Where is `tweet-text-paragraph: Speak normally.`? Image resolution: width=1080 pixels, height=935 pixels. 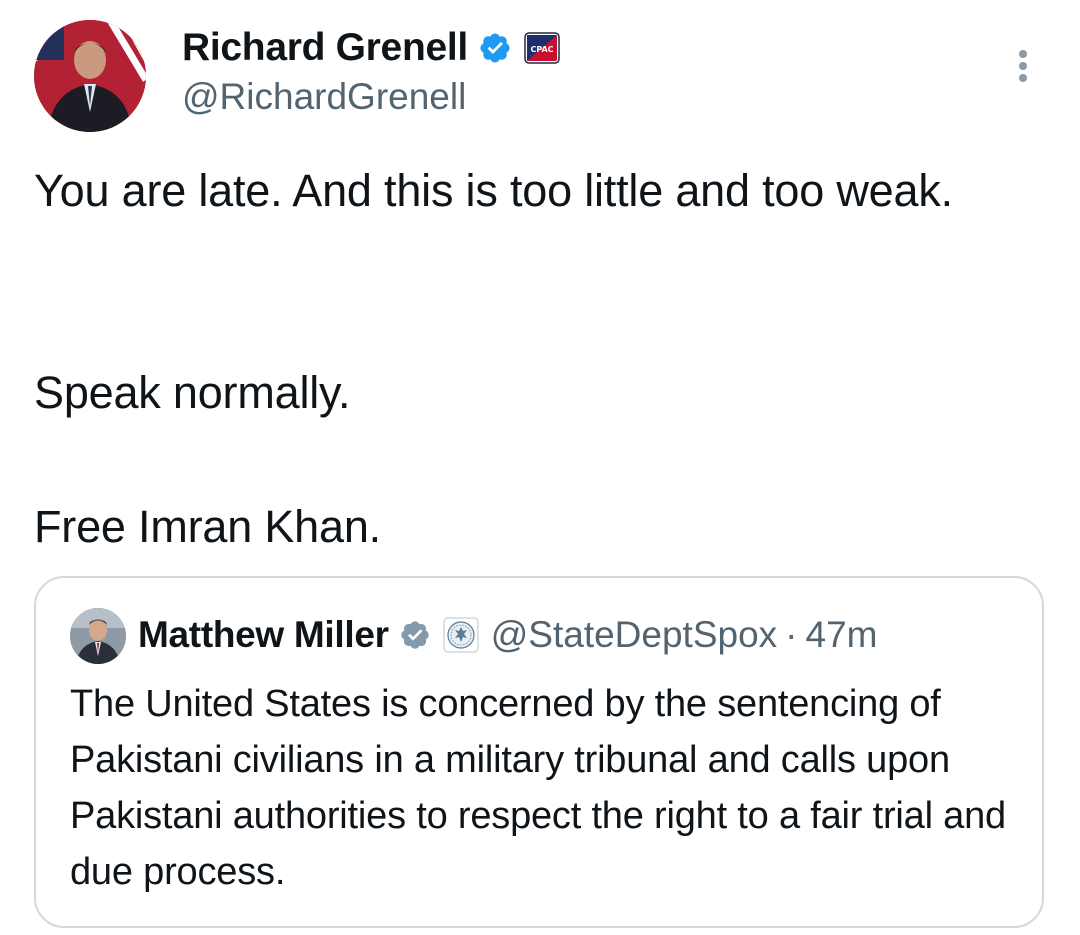
tweet-text-paragraph: Speak normally. is located at coordinates (192, 392).